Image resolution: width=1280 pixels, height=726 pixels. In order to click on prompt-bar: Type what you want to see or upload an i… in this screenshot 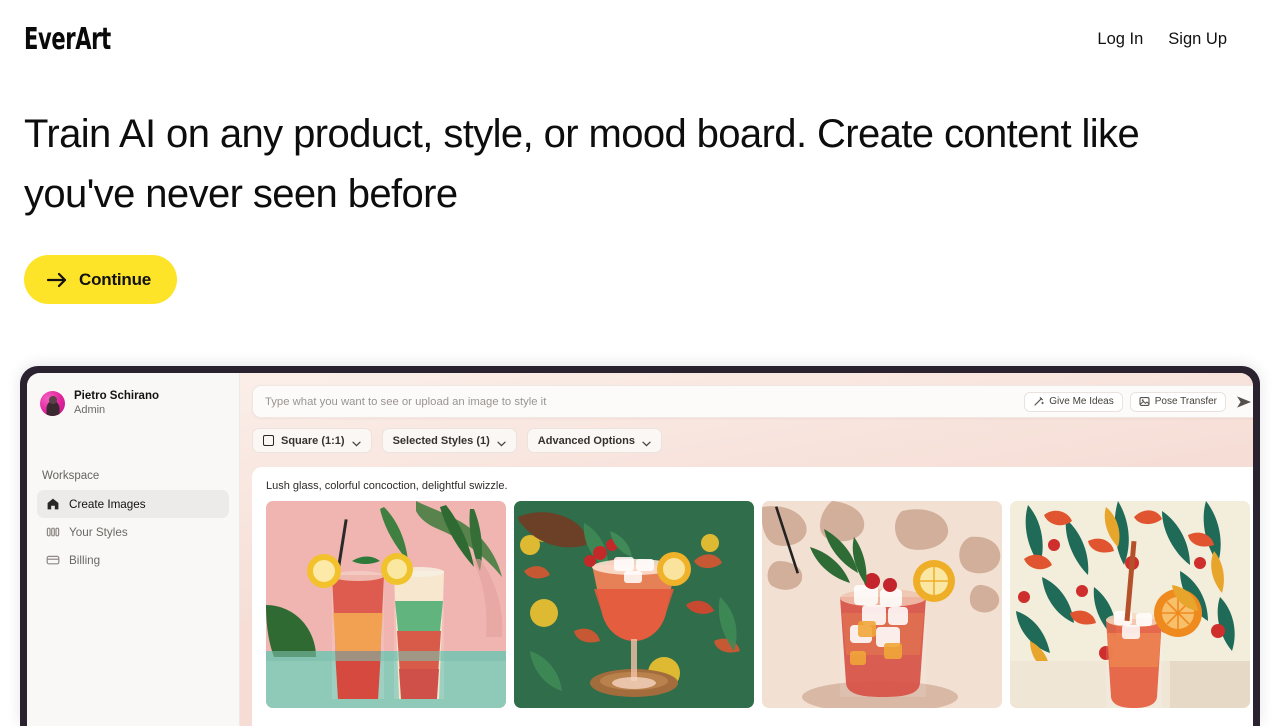, I will do `click(752, 401)`.